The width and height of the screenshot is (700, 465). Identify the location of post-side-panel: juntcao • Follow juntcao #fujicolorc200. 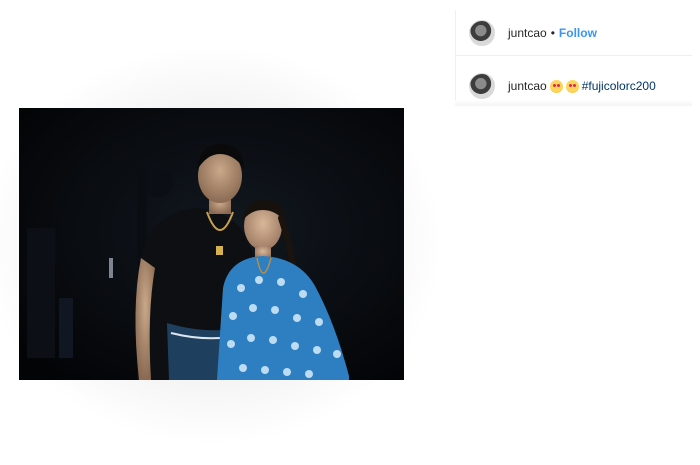
(573, 53).